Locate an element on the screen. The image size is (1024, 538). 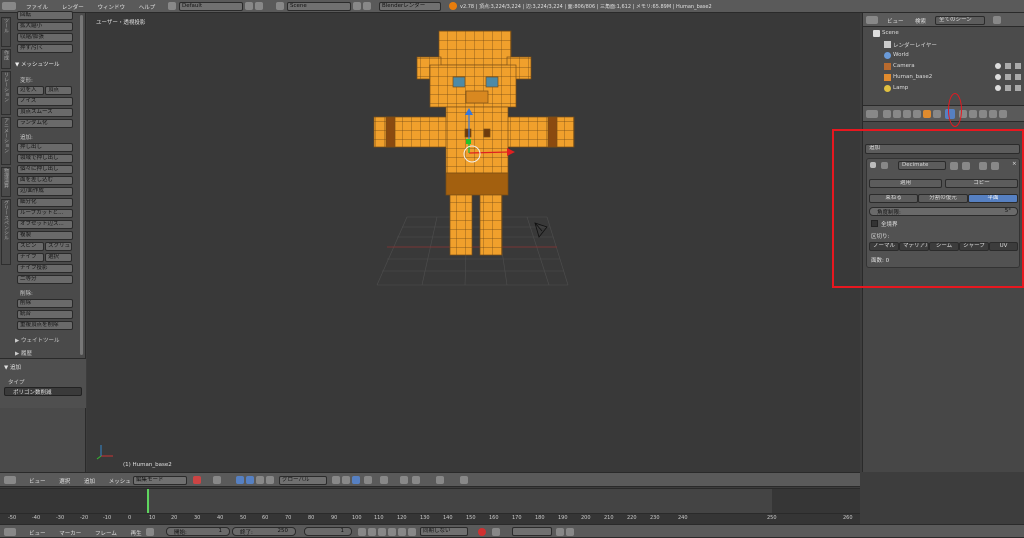
scene-selector: Scene is located at coordinates (319, 6).